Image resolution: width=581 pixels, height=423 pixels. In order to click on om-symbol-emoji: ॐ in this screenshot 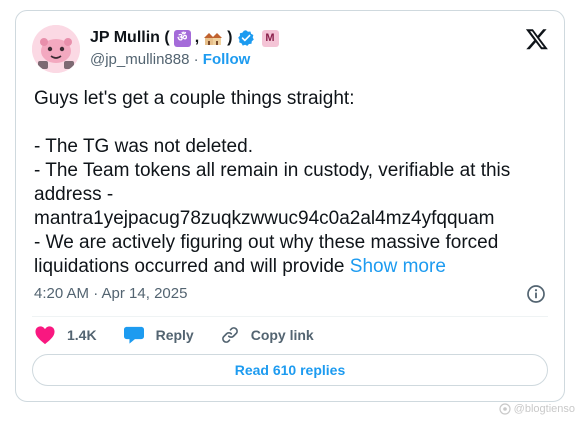, I will do `click(182, 38)`.